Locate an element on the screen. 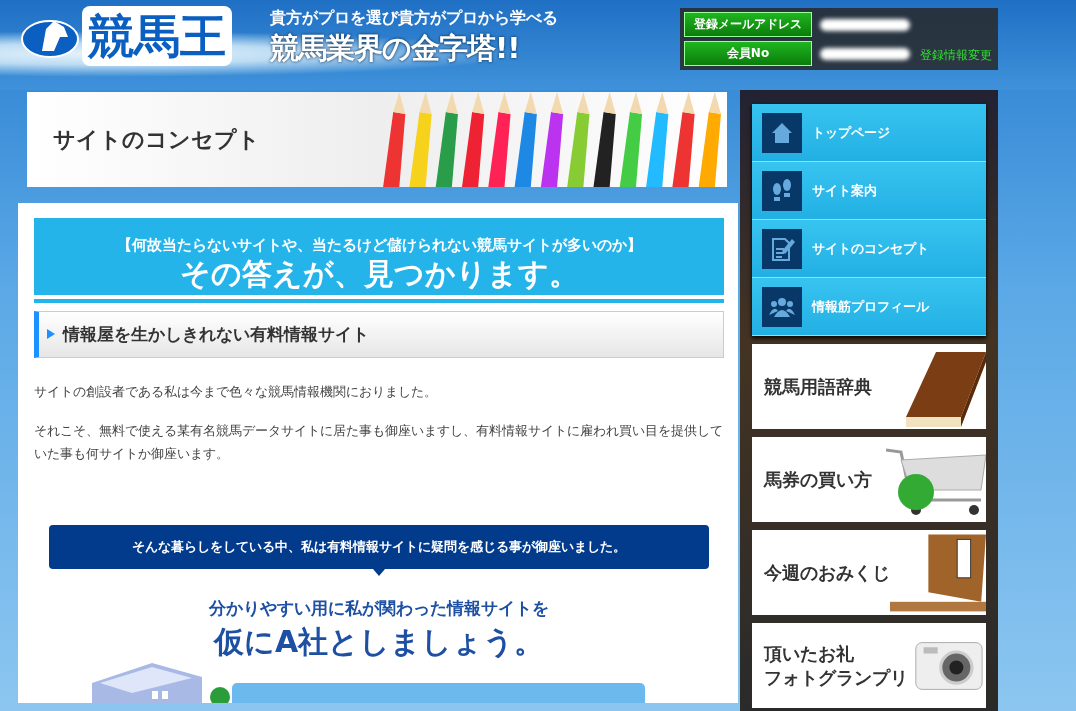  body-paragraph: サイトの創設者である私は今まで色々な競馬情報機関におりました。 is located at coordinates (236, 392).